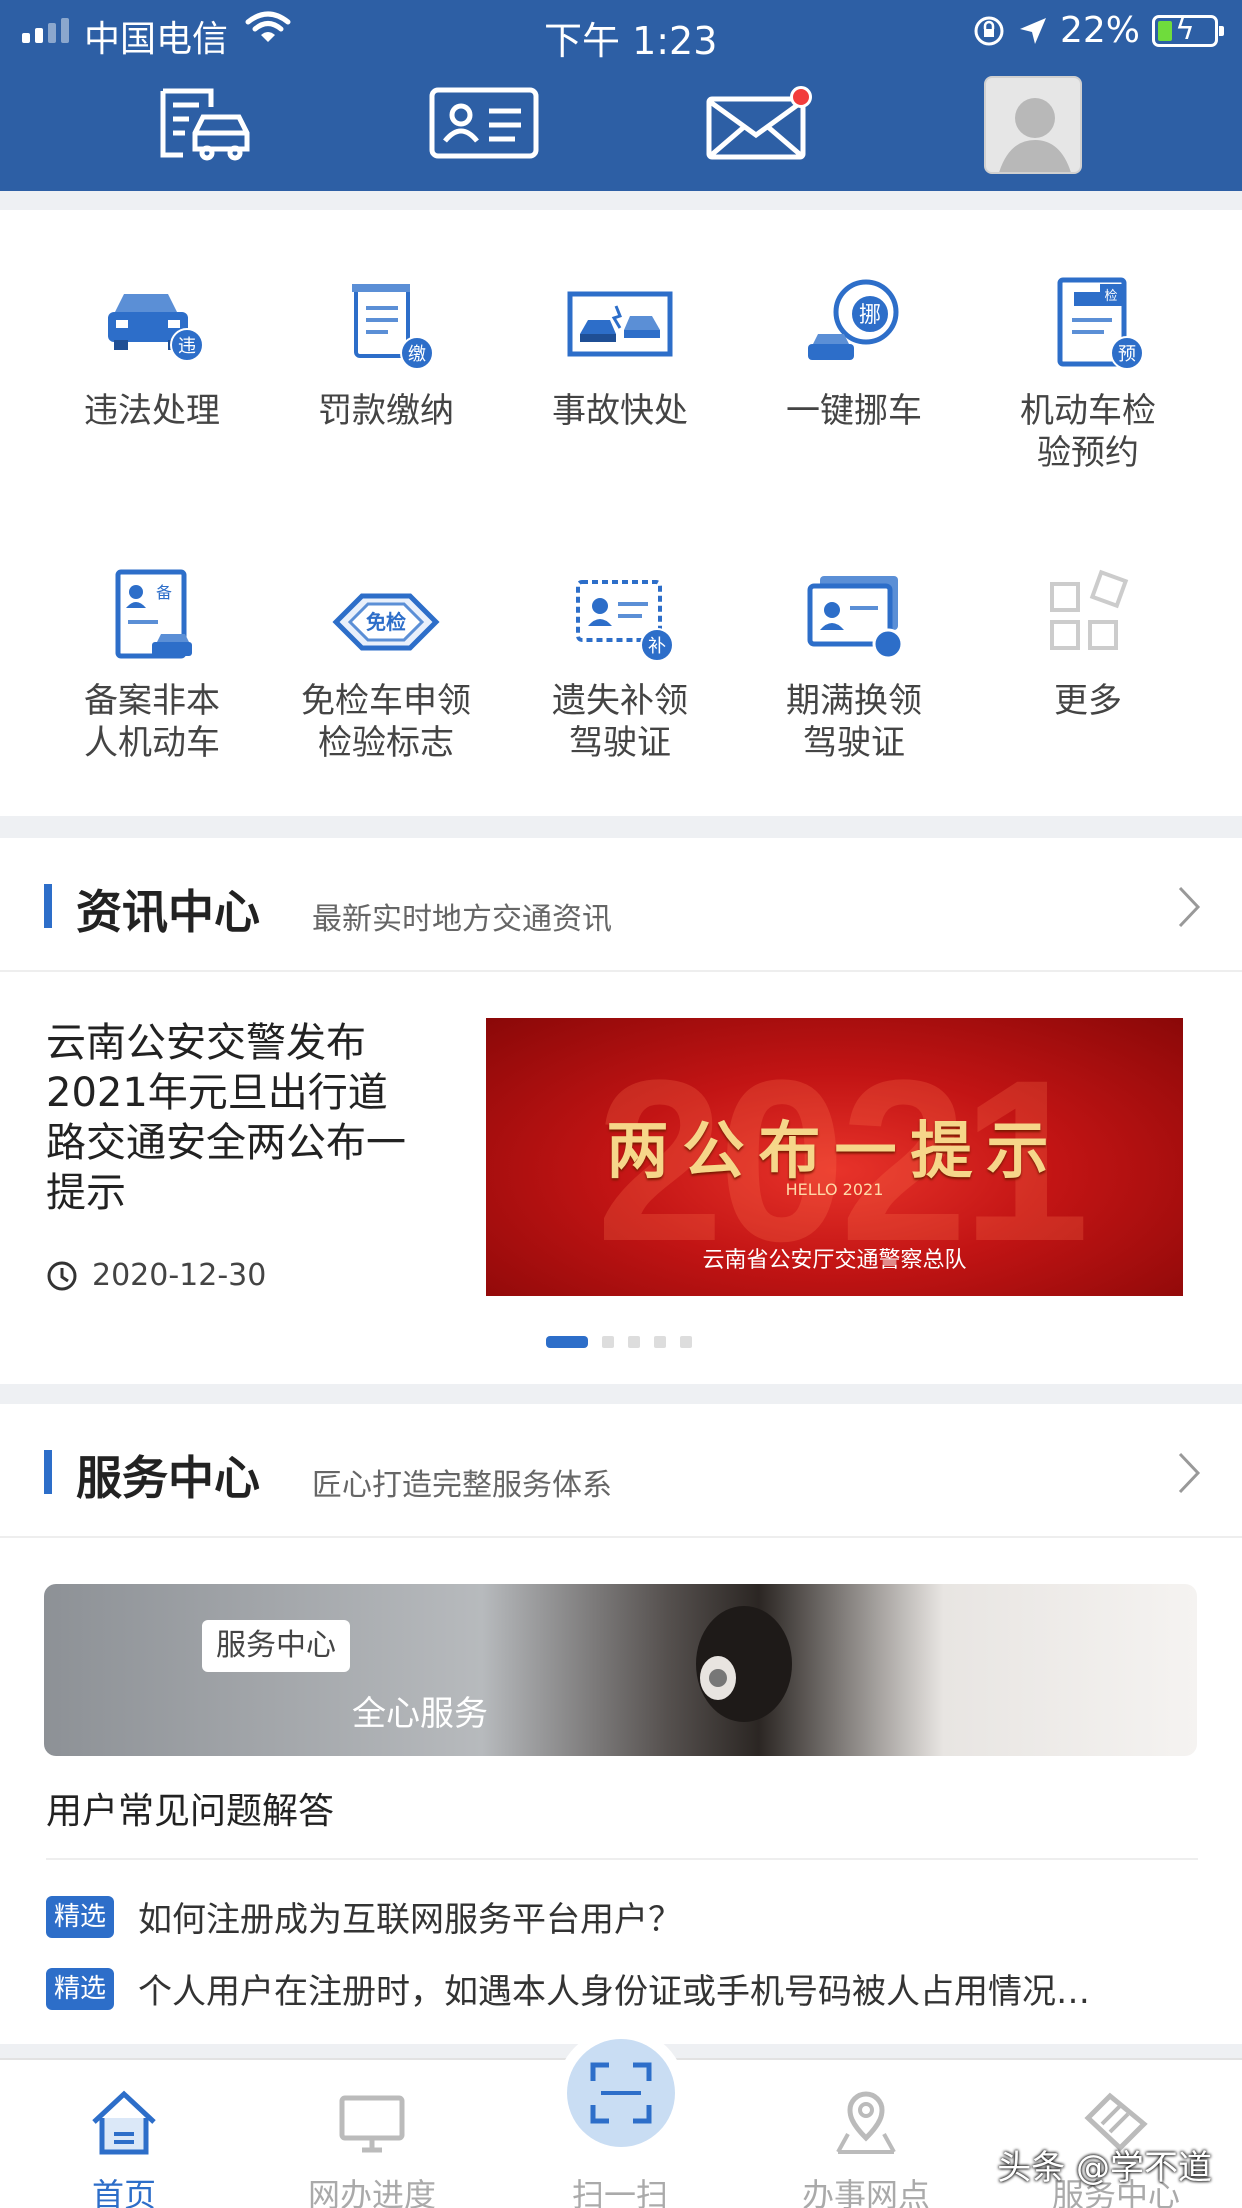 Image resolution: width=1242 pixels, height=2208 pixels. What do you see at coordinates (1188, 29) in the screenshot?
I see `battery-icon: ϟ` at bounding box center [1188, 29].